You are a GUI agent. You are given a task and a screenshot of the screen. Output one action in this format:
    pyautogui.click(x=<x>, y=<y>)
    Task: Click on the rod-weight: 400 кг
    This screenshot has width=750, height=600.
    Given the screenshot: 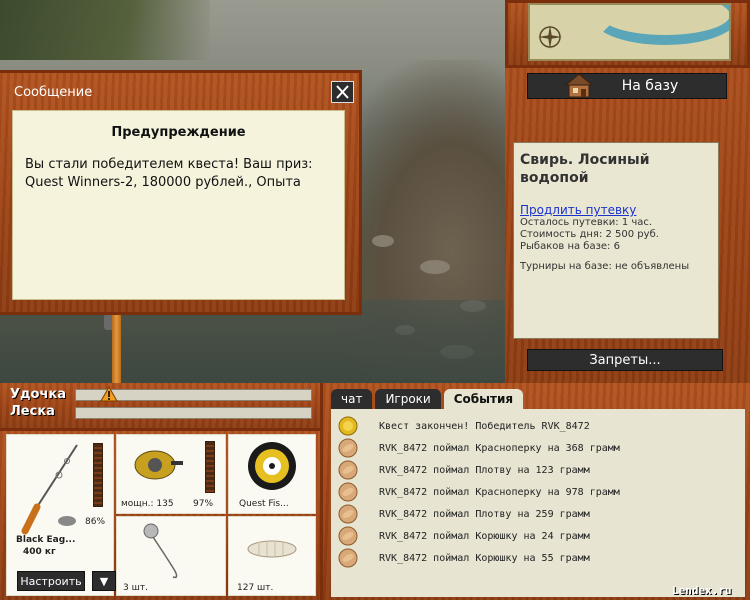 What is the action you would take?
    pyautogui.click(x=39, y=552)
    